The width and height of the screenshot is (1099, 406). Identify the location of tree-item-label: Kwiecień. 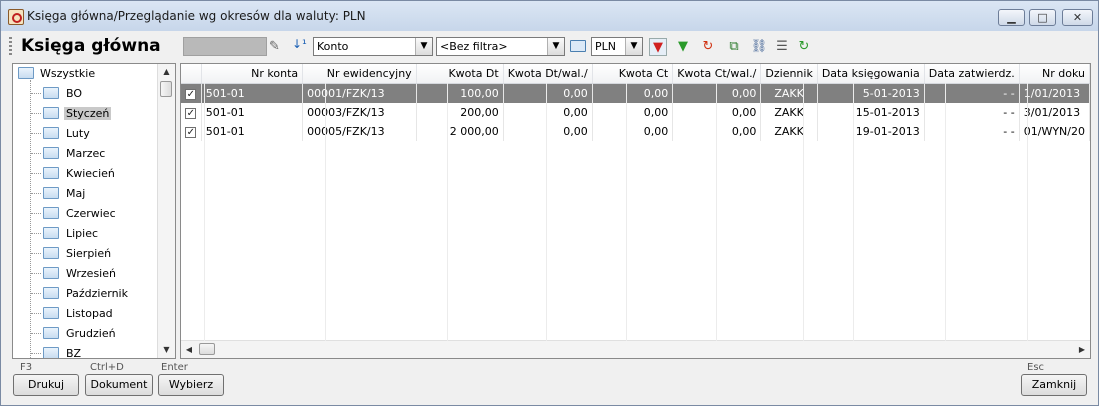
(90, 173).